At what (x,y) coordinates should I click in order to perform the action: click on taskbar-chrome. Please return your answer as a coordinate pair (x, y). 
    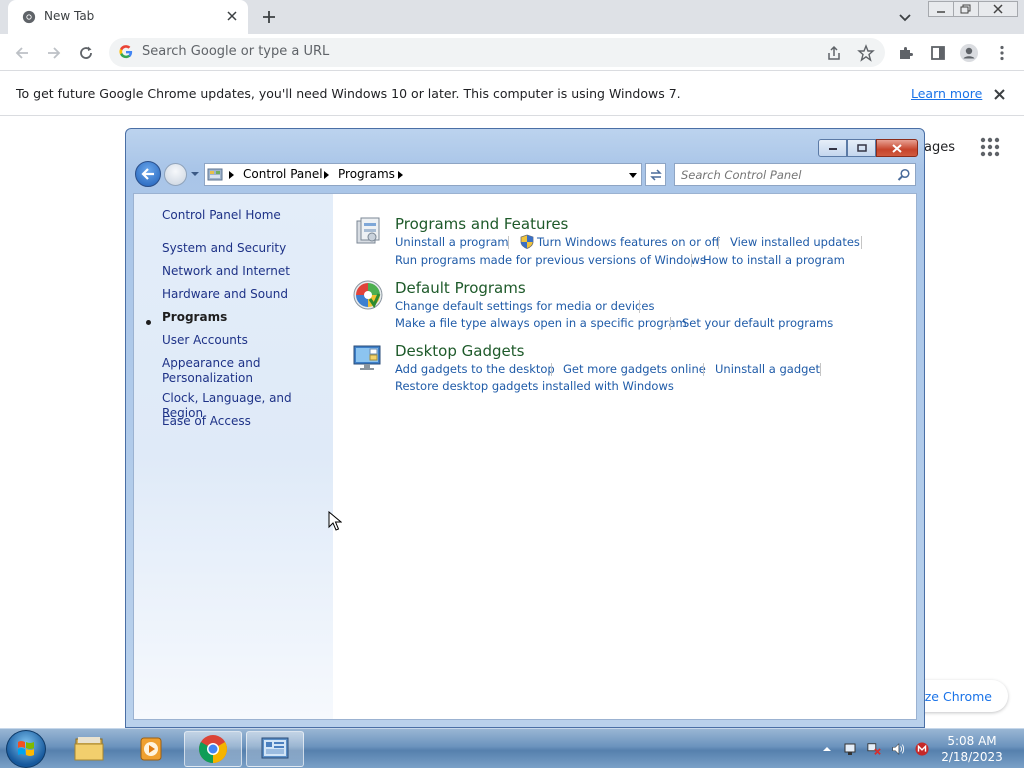
    Looking at the image, I should click on (213, 749).